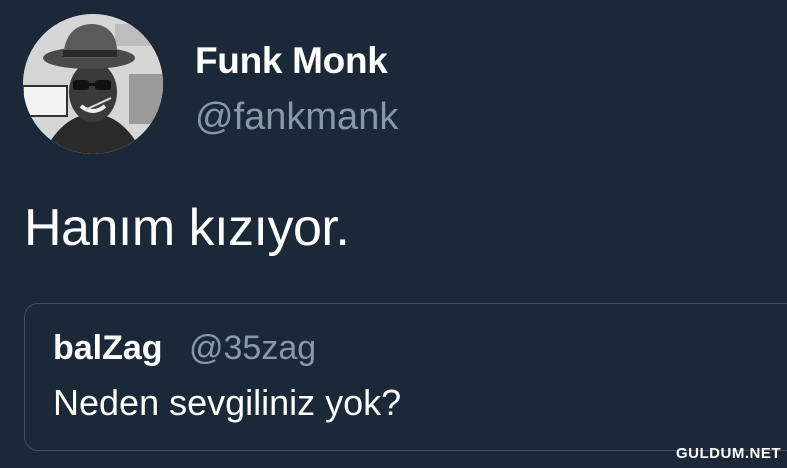  I want to click on profile-photo-icon, so click(93, 84).